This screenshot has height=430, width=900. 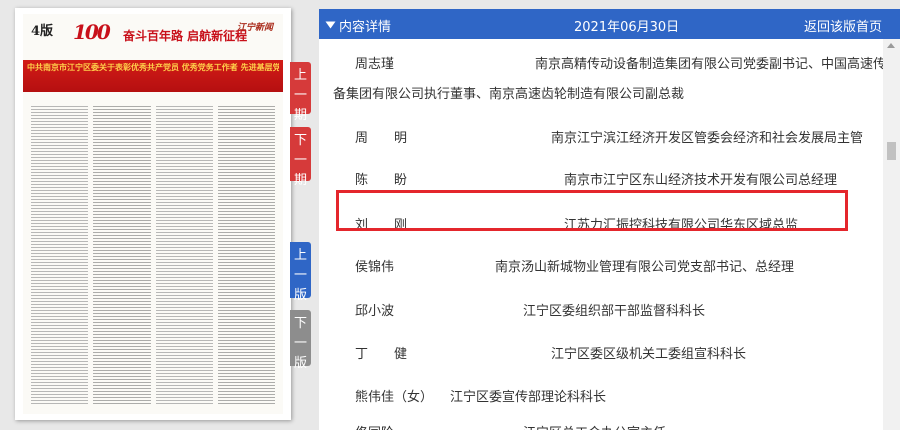 I want to click on person-title: 江宁区委宣传部理论科科长, so click(x=528, y=397).